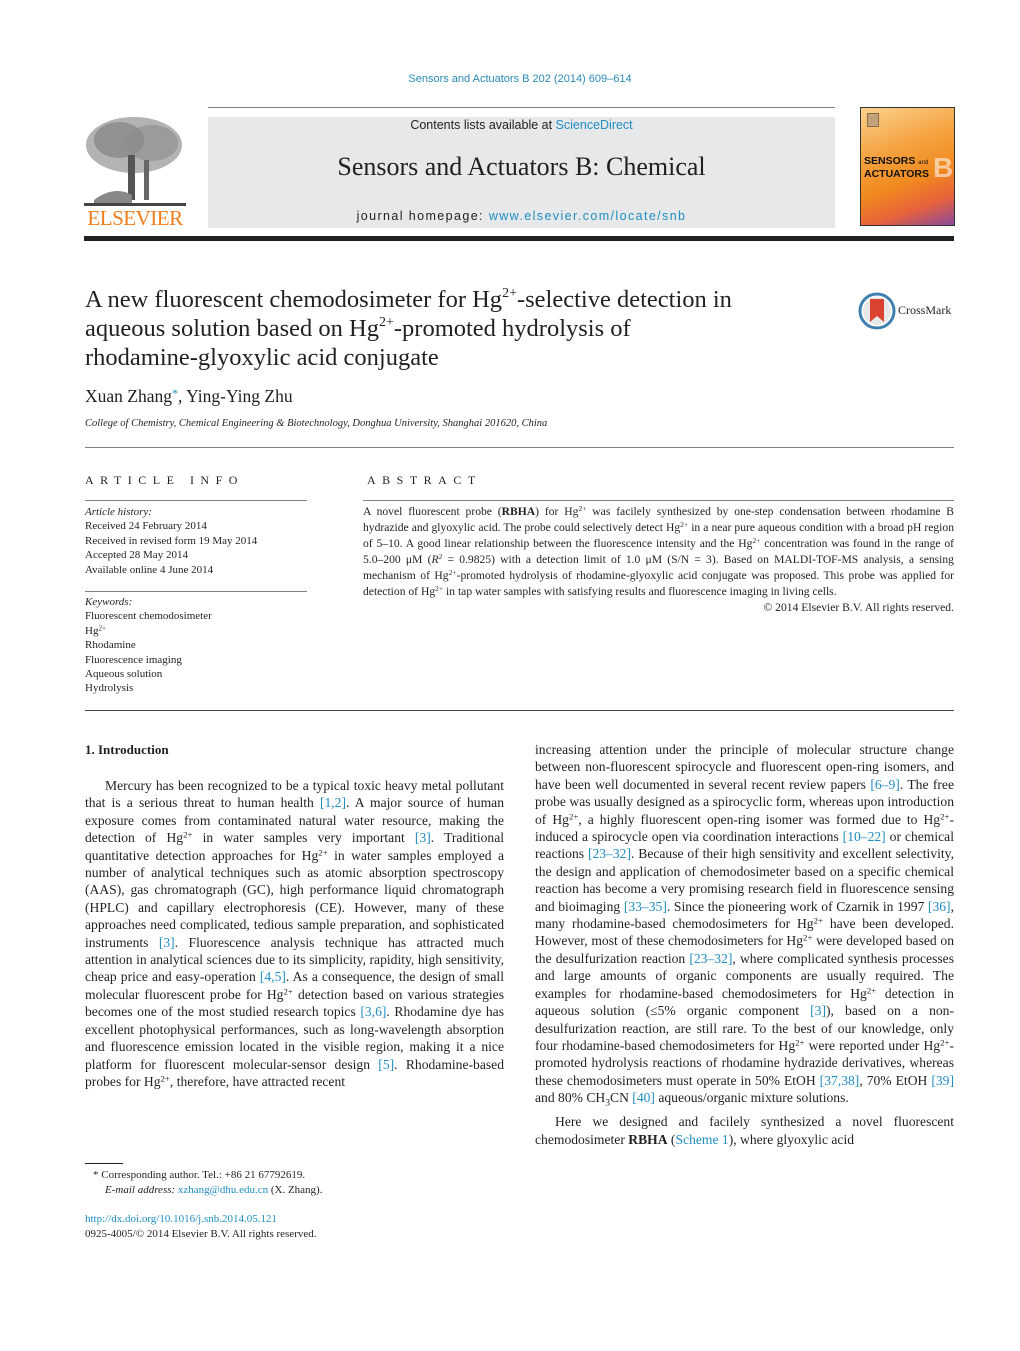 This screenshot has width=1020, height=1351. I want to click on citation-link: [33–35], so click(645, 906).